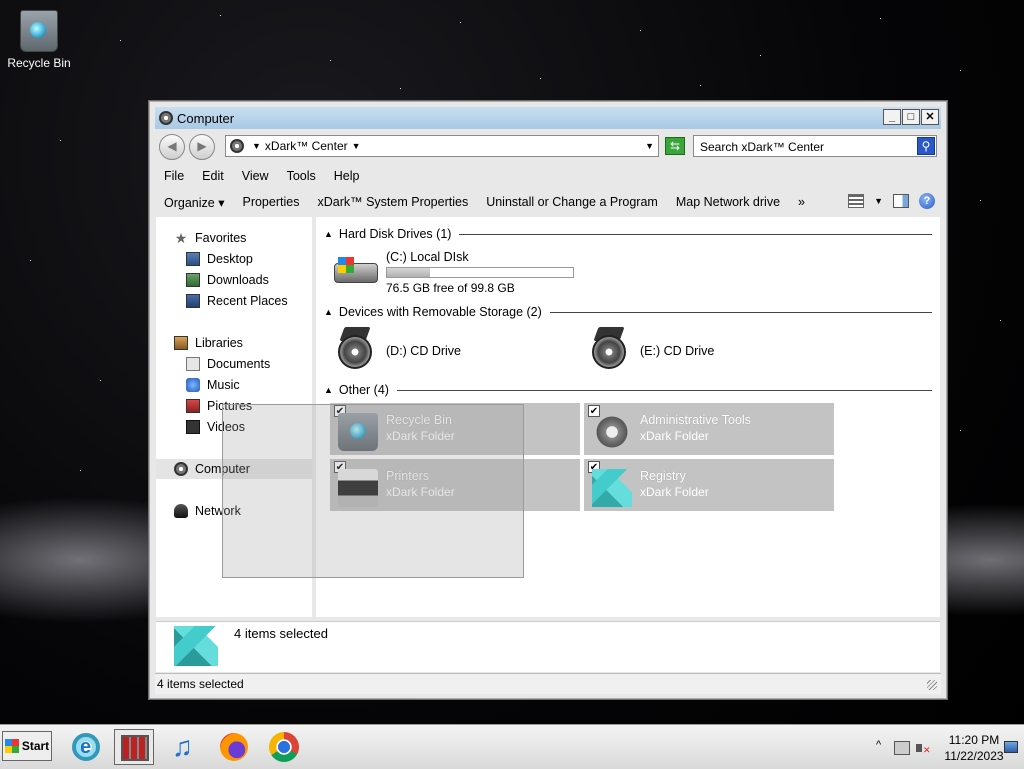 This screenshot has height=769, width=1024. Describe the element at coordinates (228, 364) in the screenshot. I see `nav-documents: Documents` at that location.